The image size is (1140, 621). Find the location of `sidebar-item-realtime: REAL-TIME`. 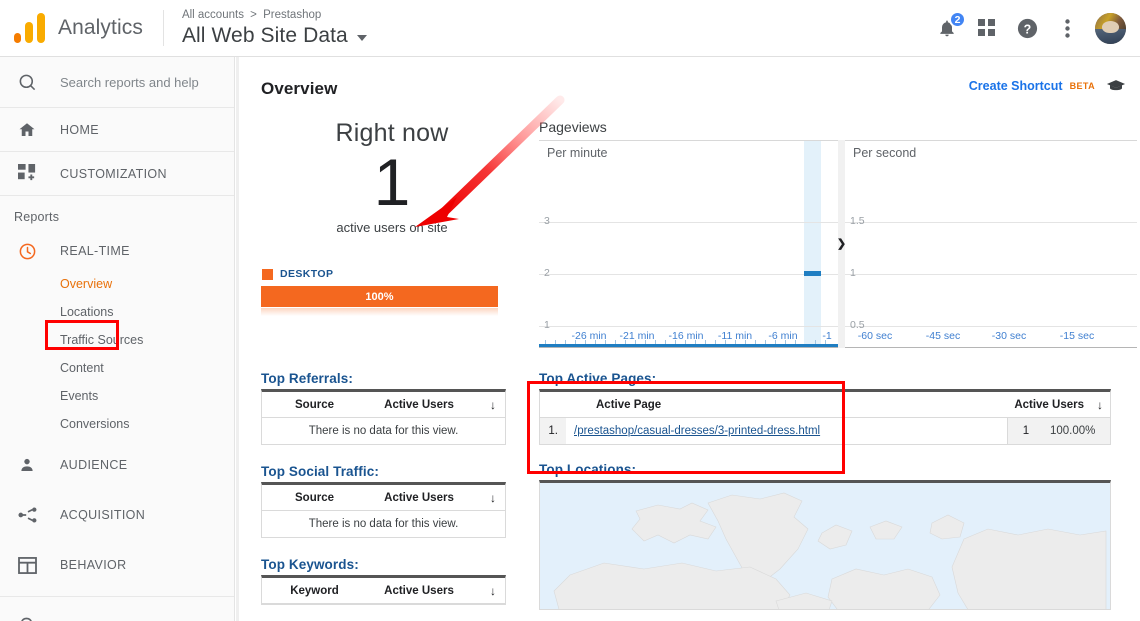

sidebar-item-realtime: REAL-TIME is located at coordinates (117, 251).